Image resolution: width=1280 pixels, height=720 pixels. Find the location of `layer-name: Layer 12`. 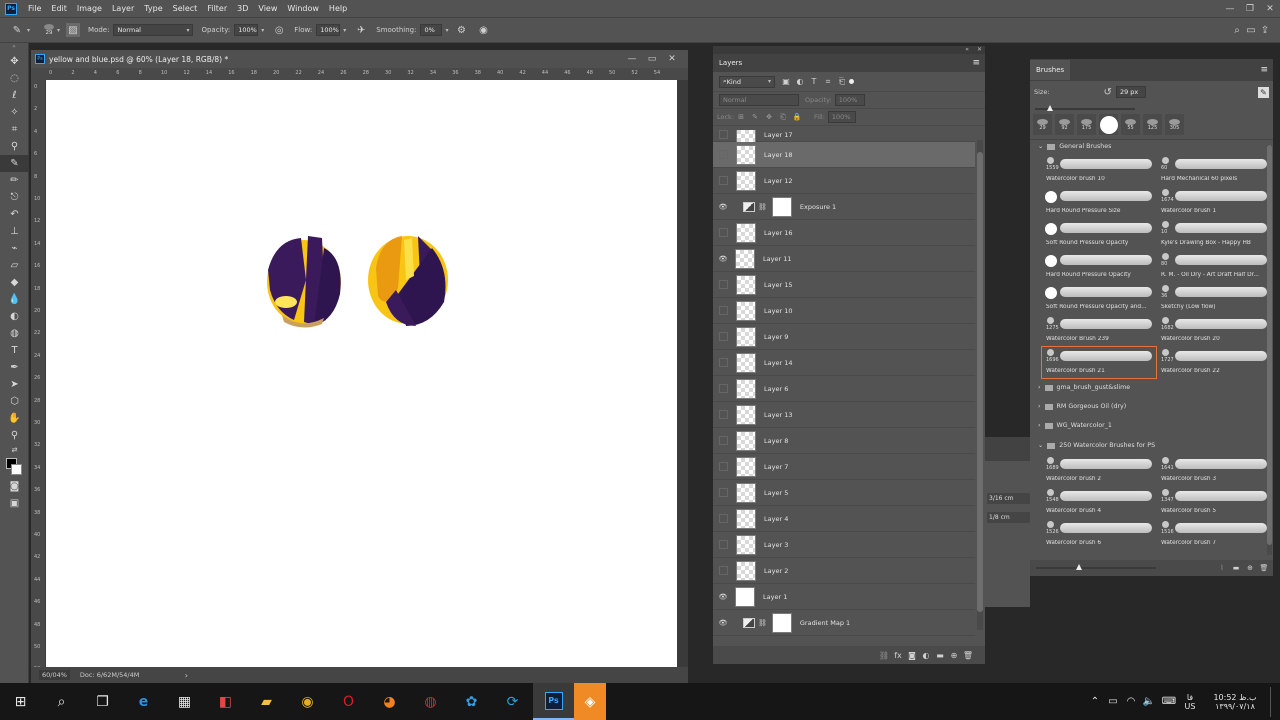

layer-name: Layer 12 is located at coordinates (778, 181).